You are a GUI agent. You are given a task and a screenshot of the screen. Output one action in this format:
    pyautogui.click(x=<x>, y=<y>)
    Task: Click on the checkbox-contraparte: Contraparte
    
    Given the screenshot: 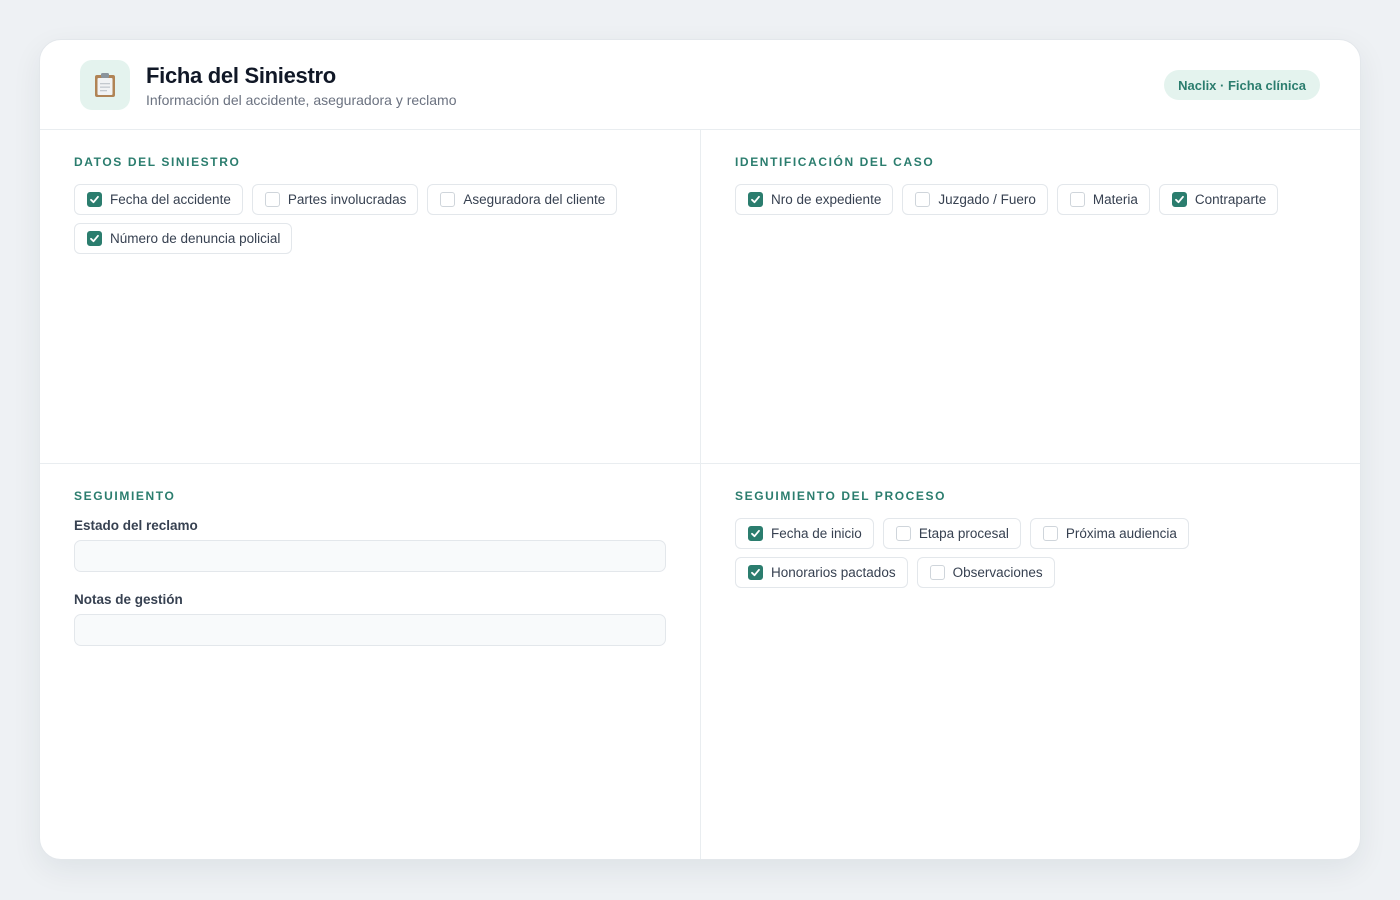 What is the action you would take?
    pyautogui.click(x=1218, y=199)
    